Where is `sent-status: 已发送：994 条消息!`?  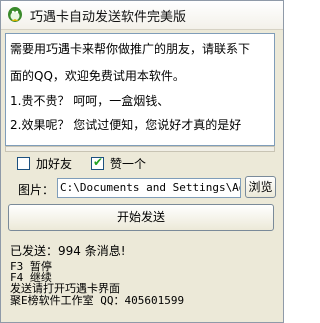 sent-status: 已发送：994 条消息! is located at coordinates (68, 251).